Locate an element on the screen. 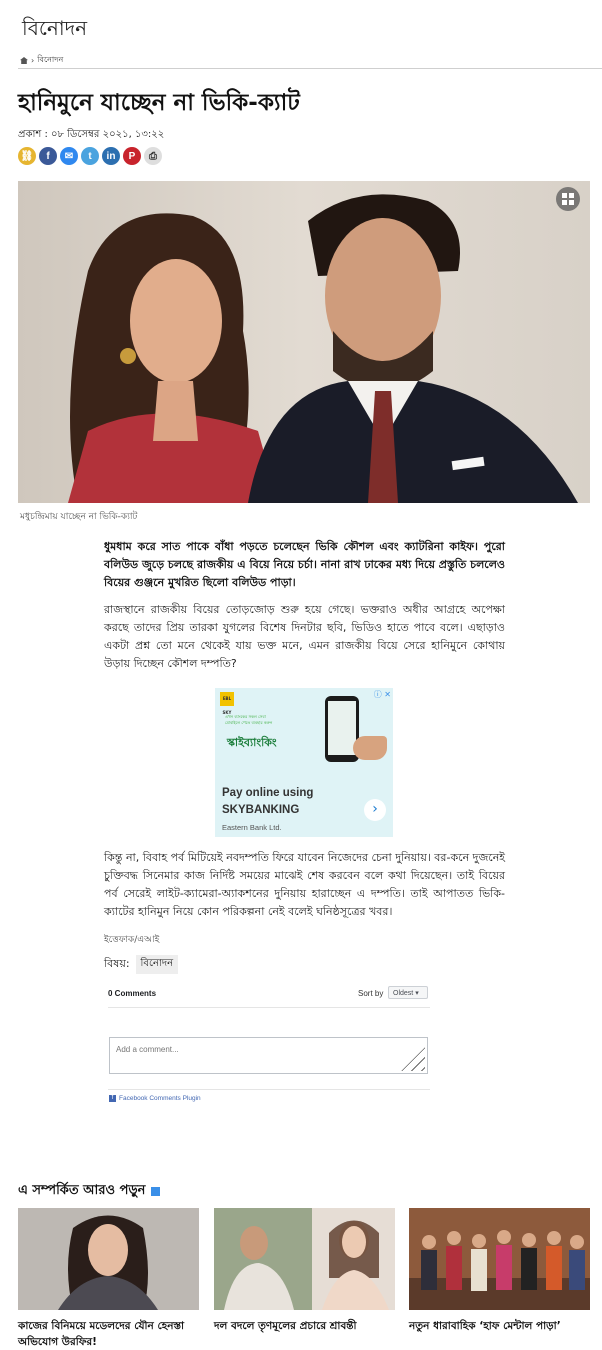 This screenshot has width=602, height=1350. related-heading: এ সম্পর্কিত আরও পড়ুন is located at coordinates (89, 1191).